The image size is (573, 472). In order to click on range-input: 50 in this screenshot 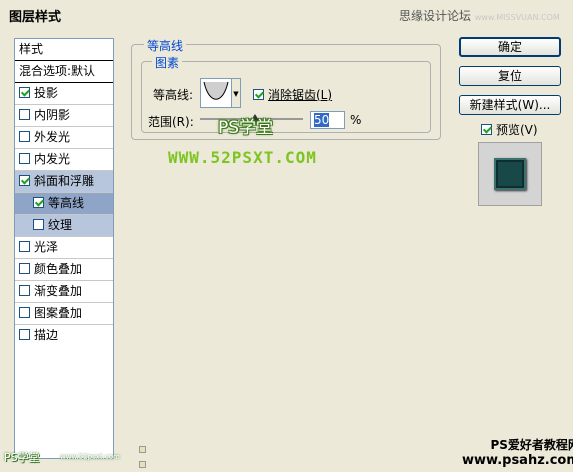, I will do `click(327, 120)`.